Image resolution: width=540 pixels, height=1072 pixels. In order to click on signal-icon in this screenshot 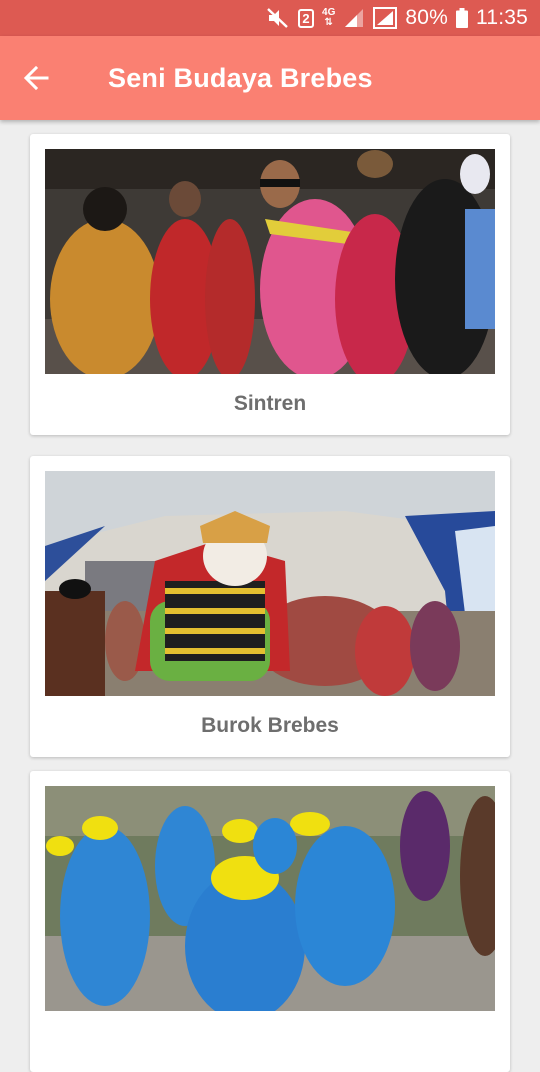, I will do `click(354, 18)`.